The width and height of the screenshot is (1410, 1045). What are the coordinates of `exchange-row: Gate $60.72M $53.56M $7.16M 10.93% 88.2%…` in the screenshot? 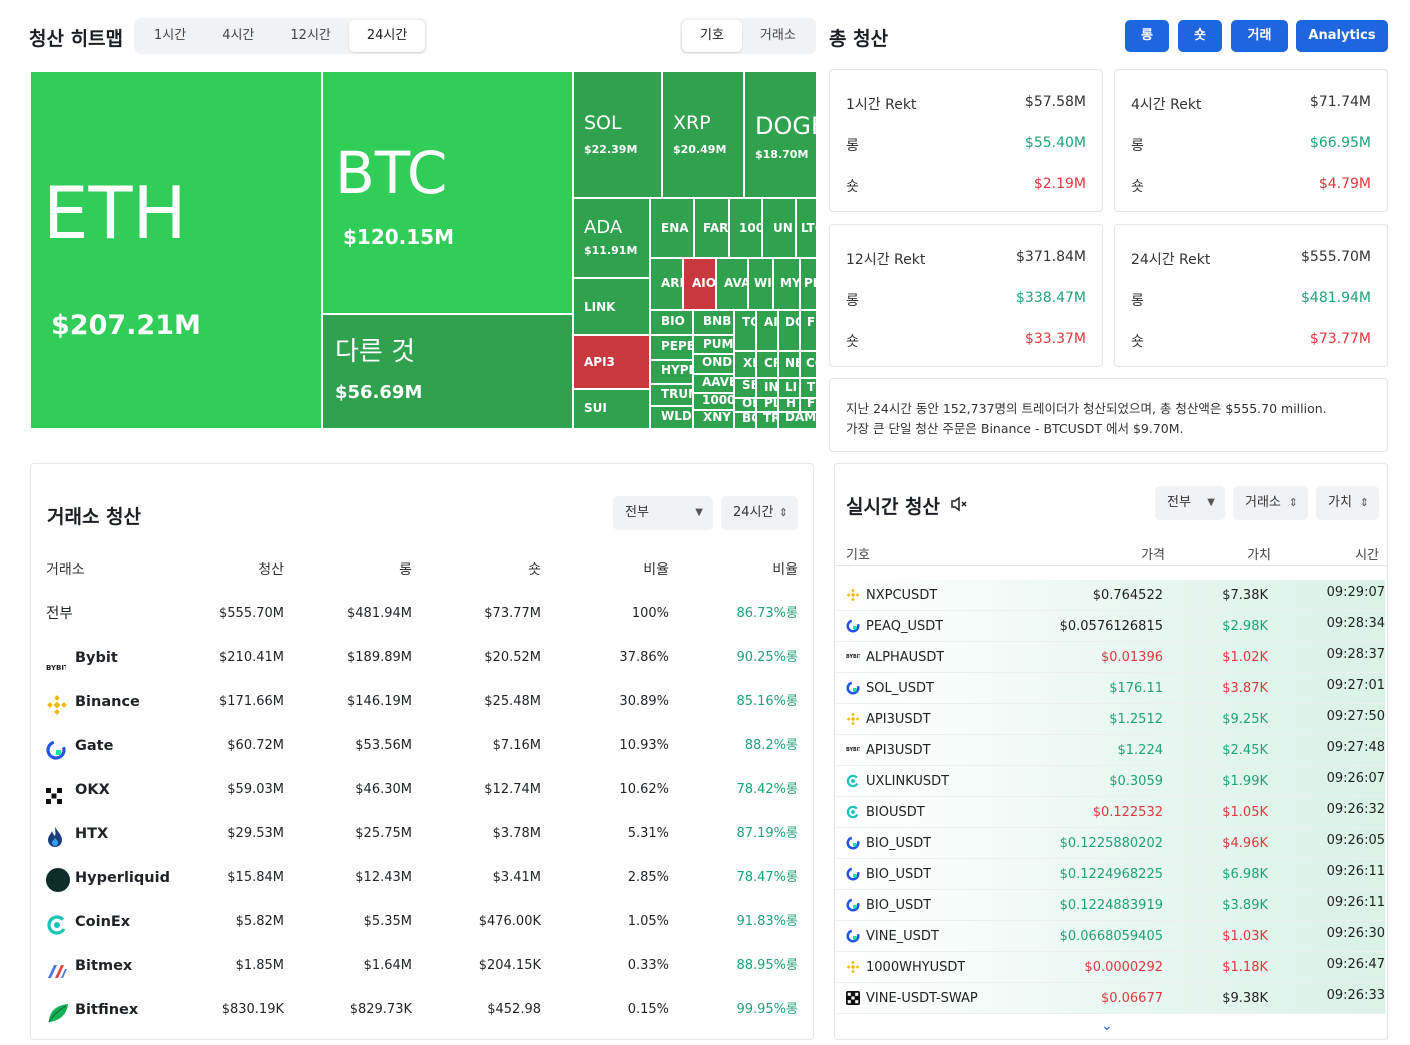 It's located at (423, 746).